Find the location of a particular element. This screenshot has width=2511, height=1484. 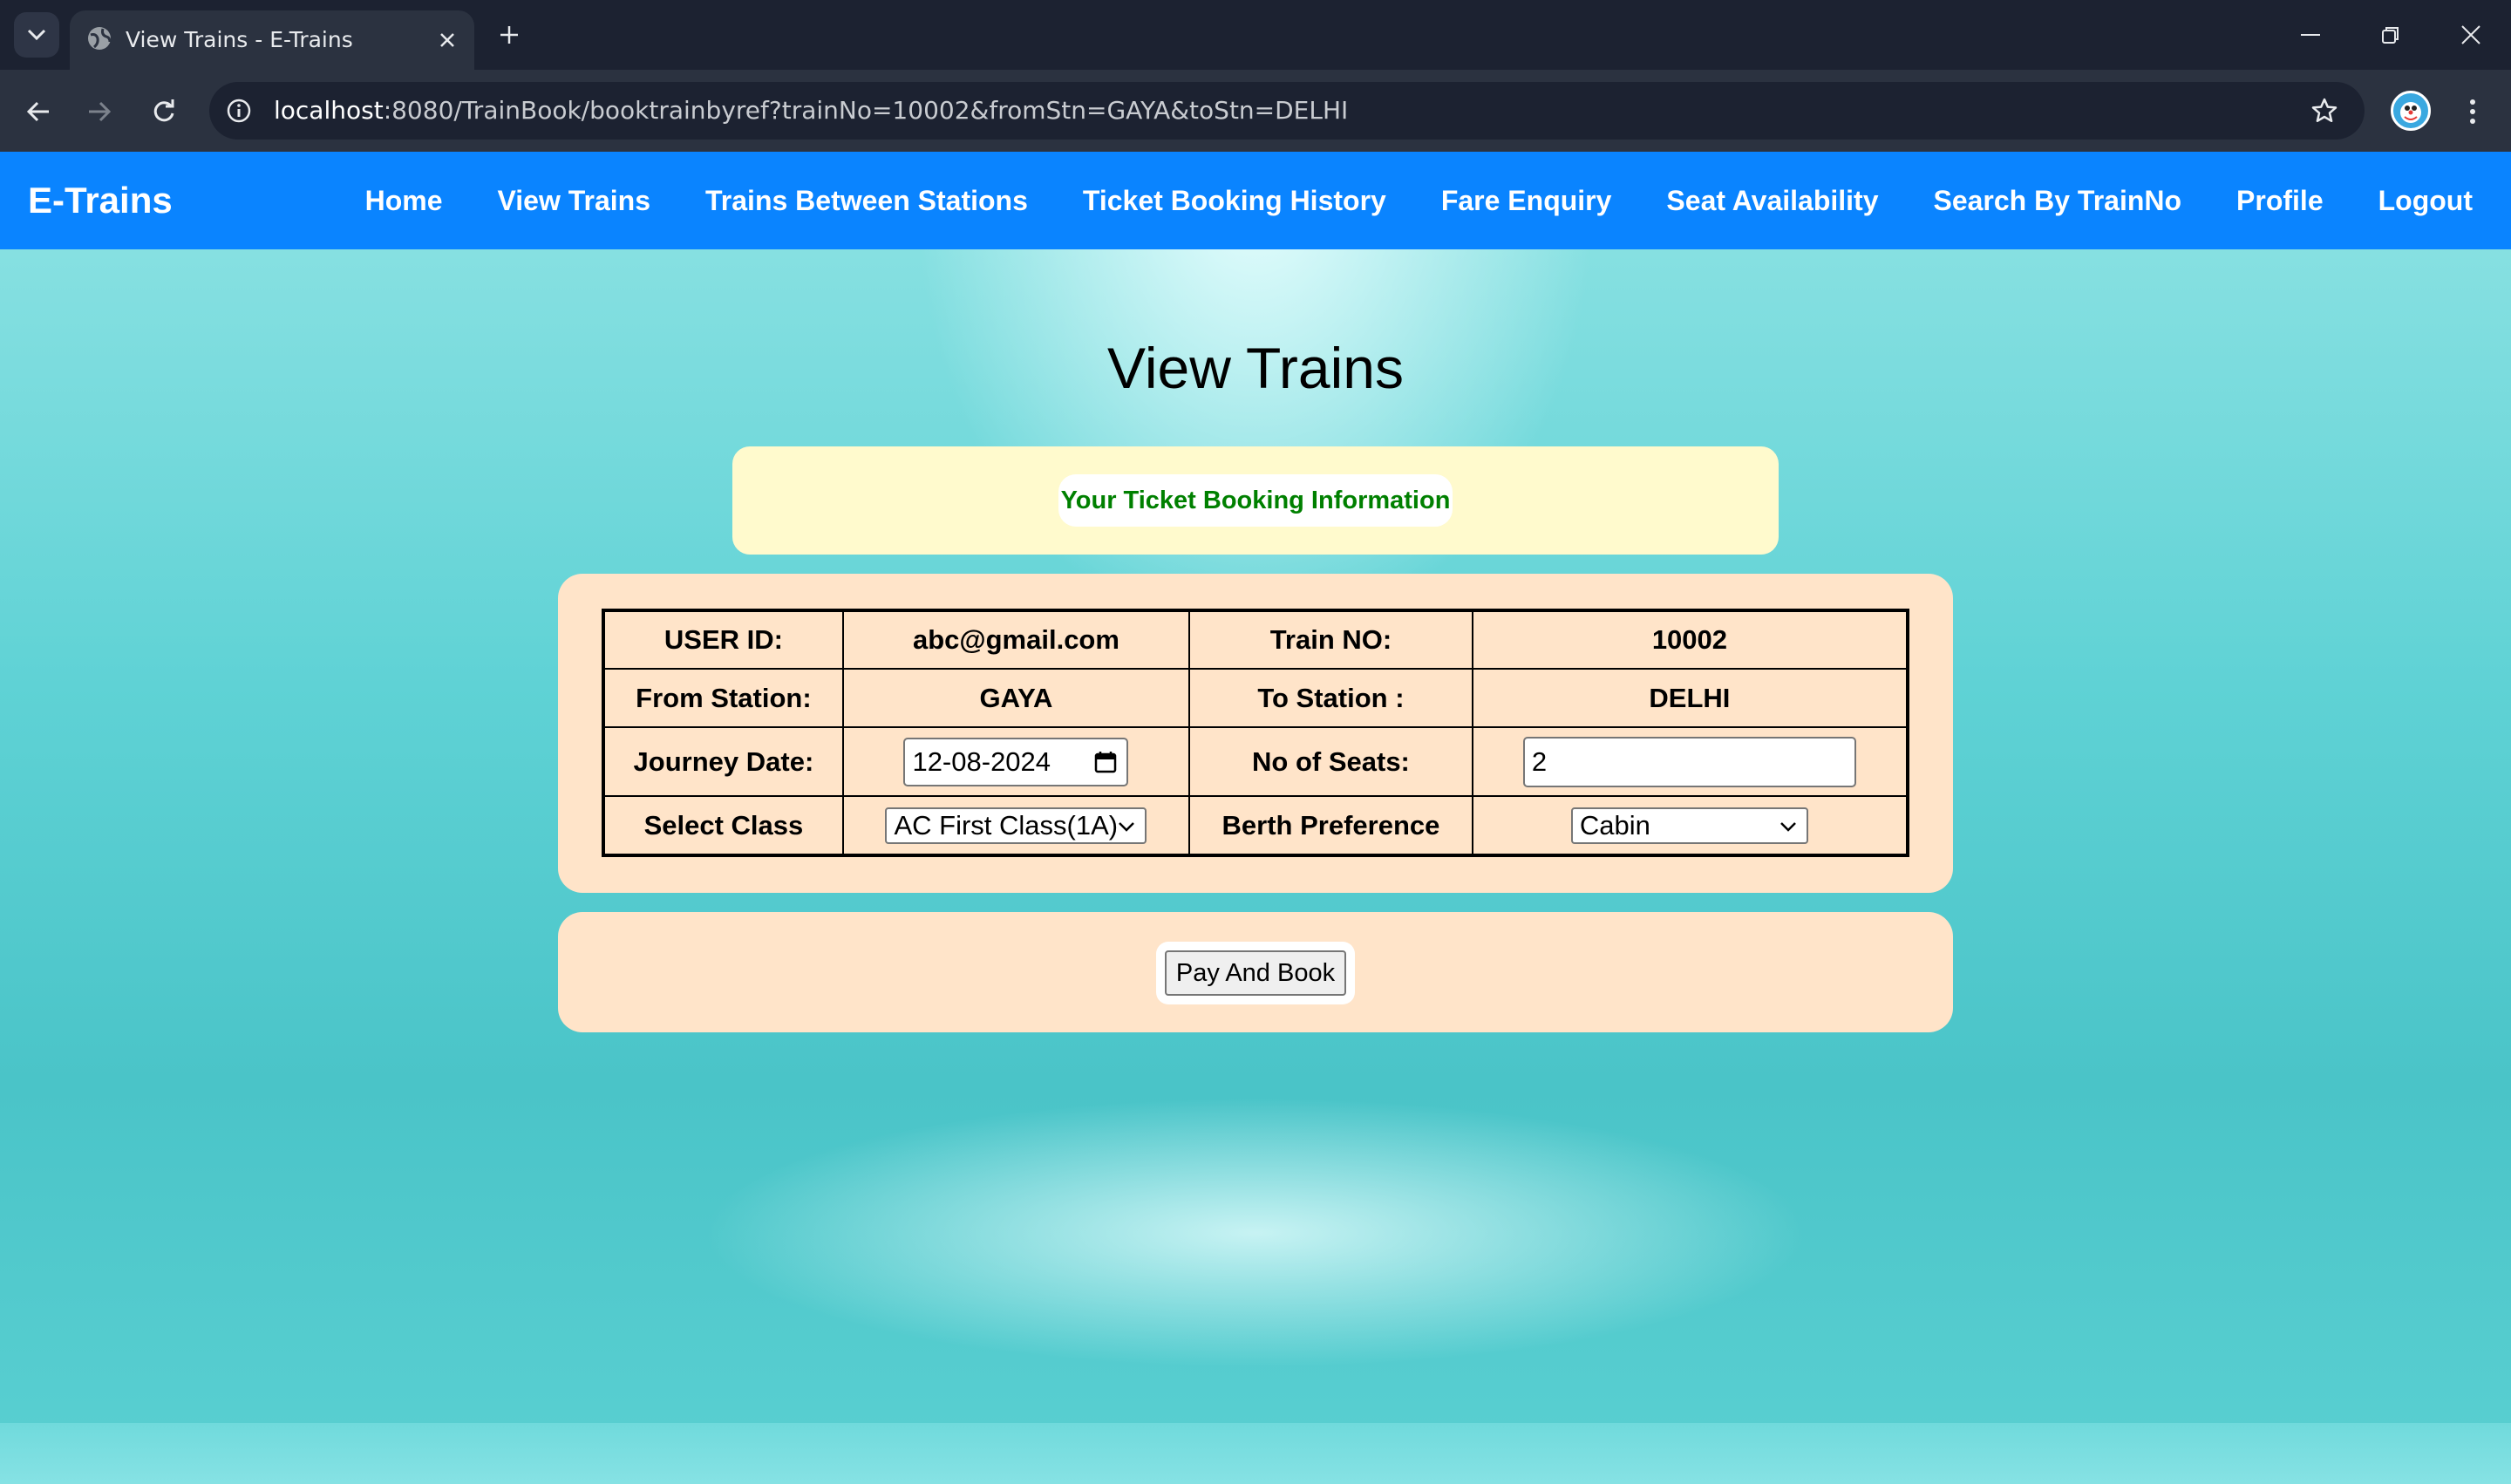

pay-button-wrapper: Pay And Book is located at coordinates (1255, 973).